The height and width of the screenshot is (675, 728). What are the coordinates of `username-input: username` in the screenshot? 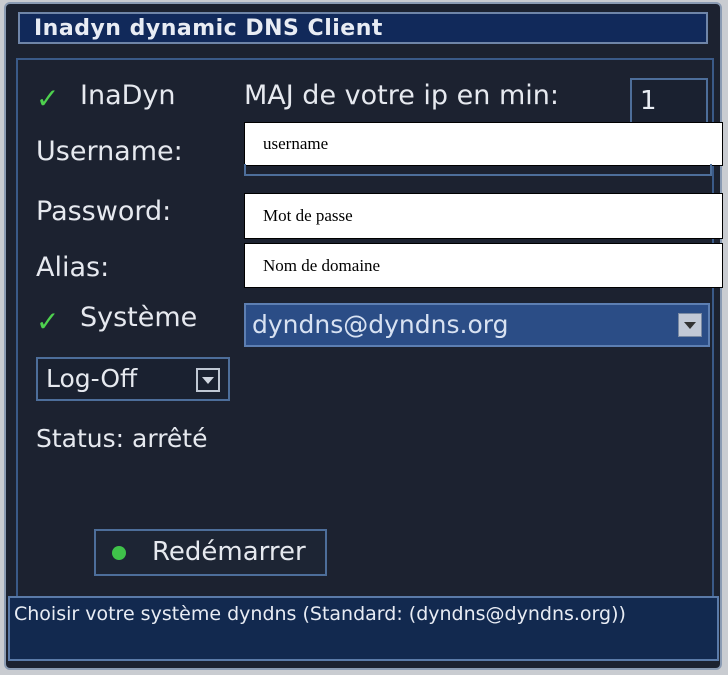 It's located at (483, 144).